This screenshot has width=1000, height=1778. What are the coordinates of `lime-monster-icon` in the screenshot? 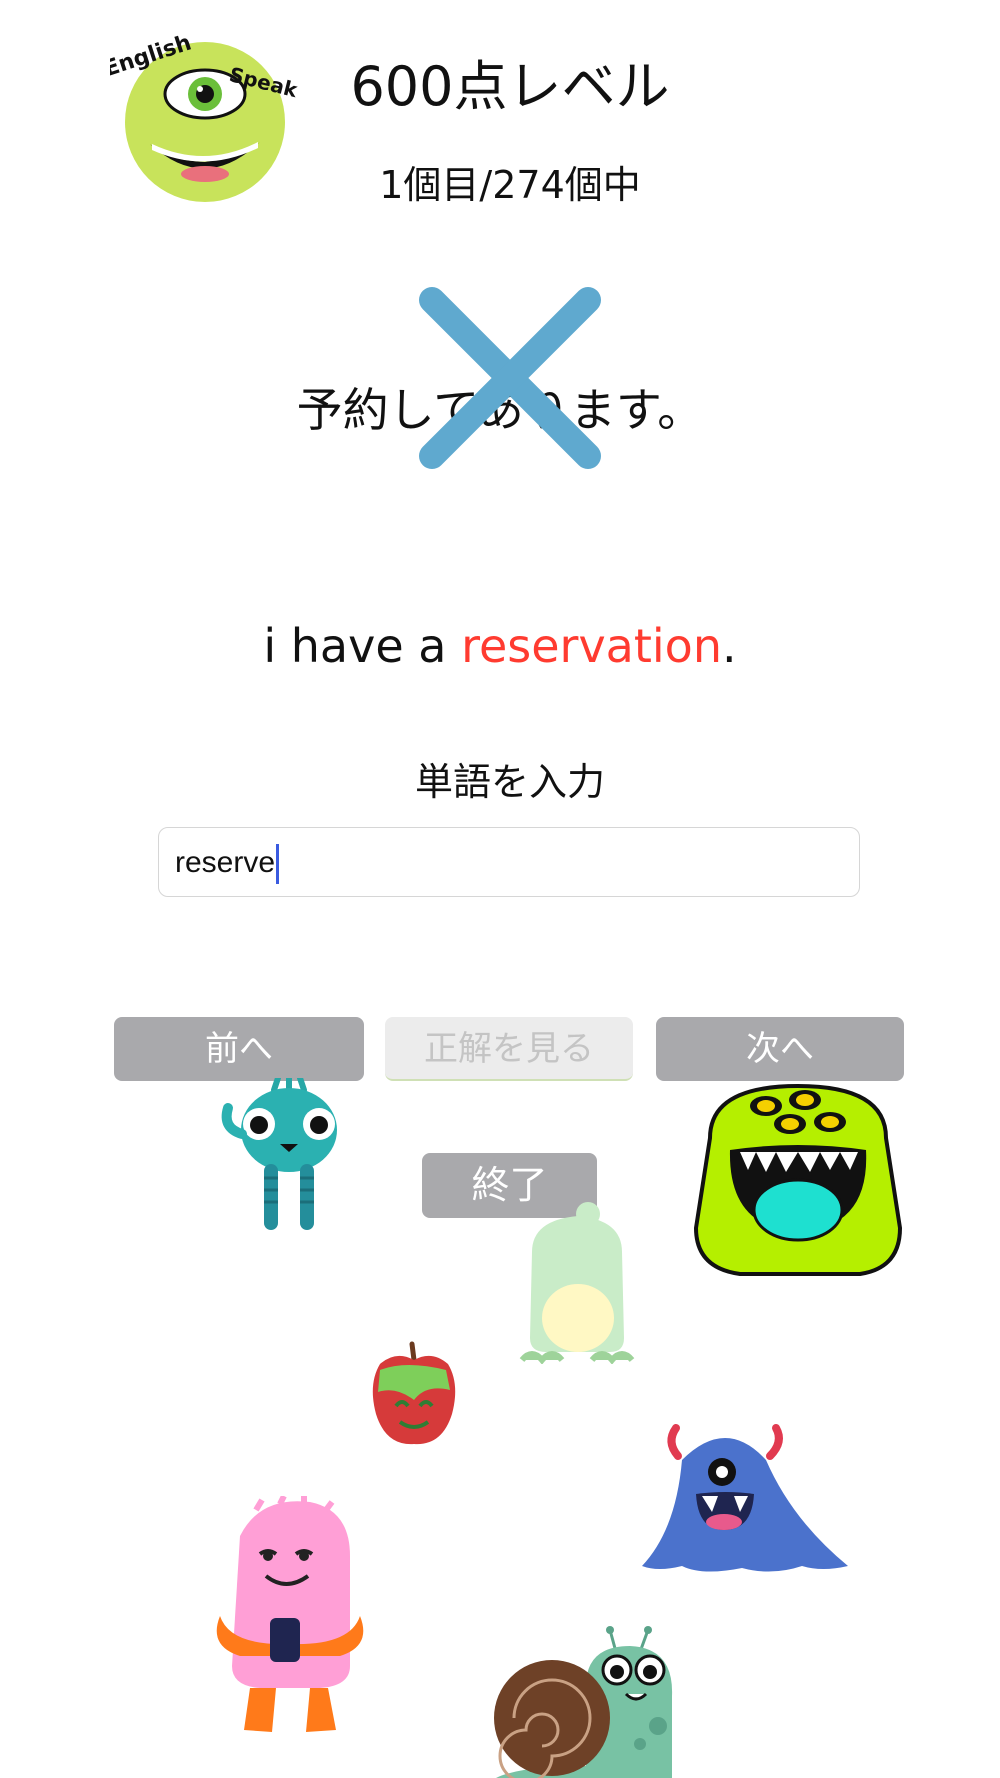 It's located at (798, 1179).